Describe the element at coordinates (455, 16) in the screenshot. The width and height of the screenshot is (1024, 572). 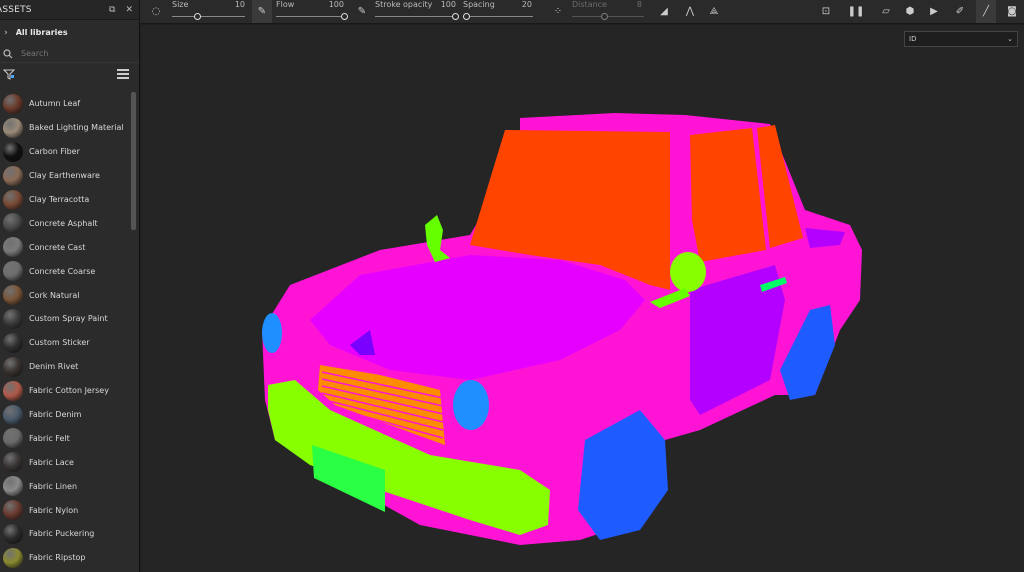
I see `stroke-opacity-slider-knob` at that location.